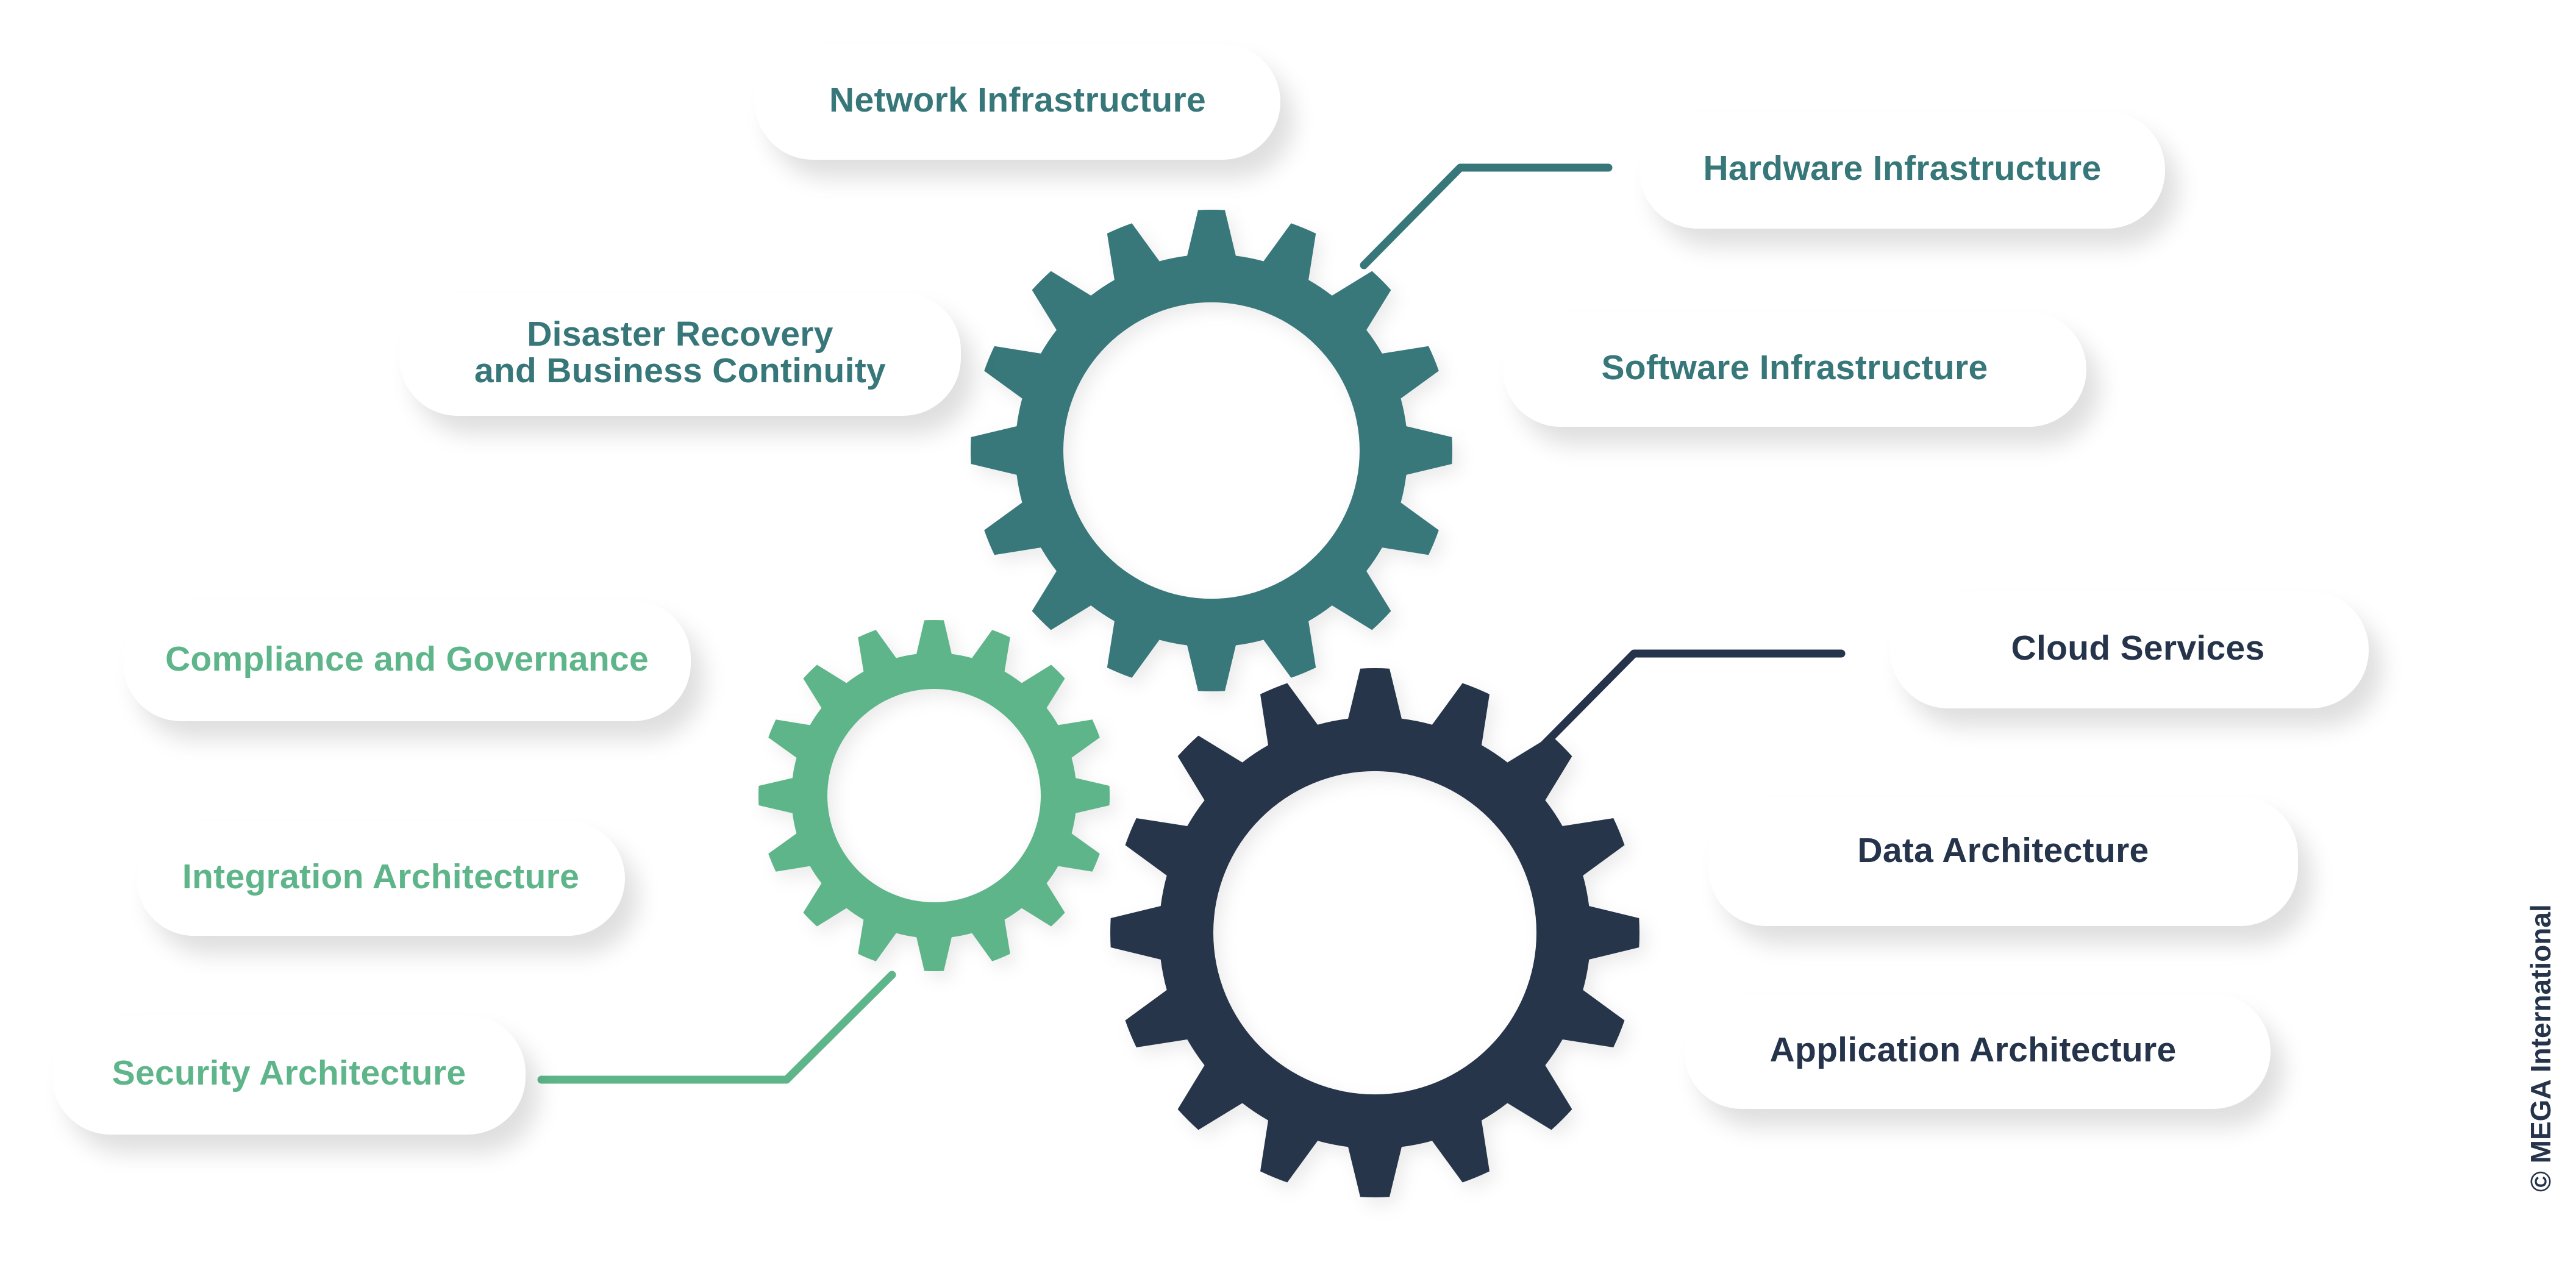 Image resolution: width=2576 pixels, height=1276 pixels. I want to click on compliance-governance-label: Compliance and Governance, so click(407, 659).